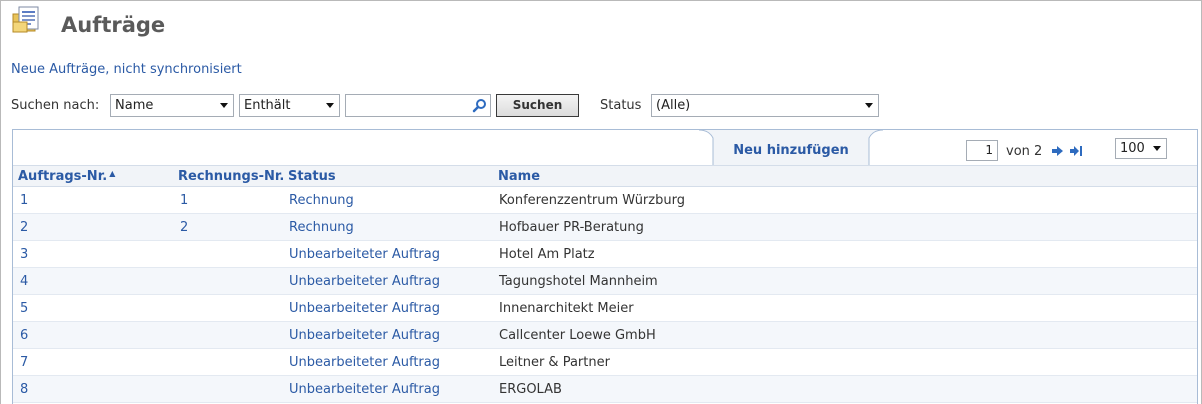 This screenshot has height=404, width=1202. What do you see at coordinates (113, 25) in the screenshot?
I see `page-title: Aufträge` at bounding box center [113, 25].